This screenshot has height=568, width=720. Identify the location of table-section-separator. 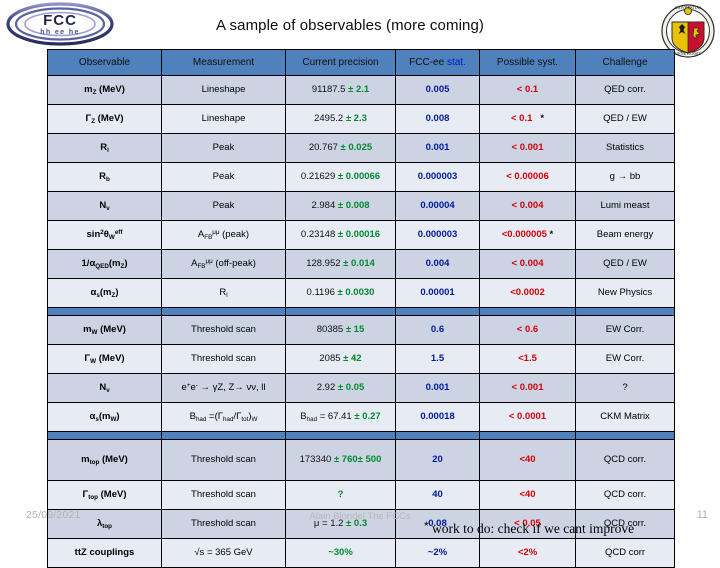
(361, 311).